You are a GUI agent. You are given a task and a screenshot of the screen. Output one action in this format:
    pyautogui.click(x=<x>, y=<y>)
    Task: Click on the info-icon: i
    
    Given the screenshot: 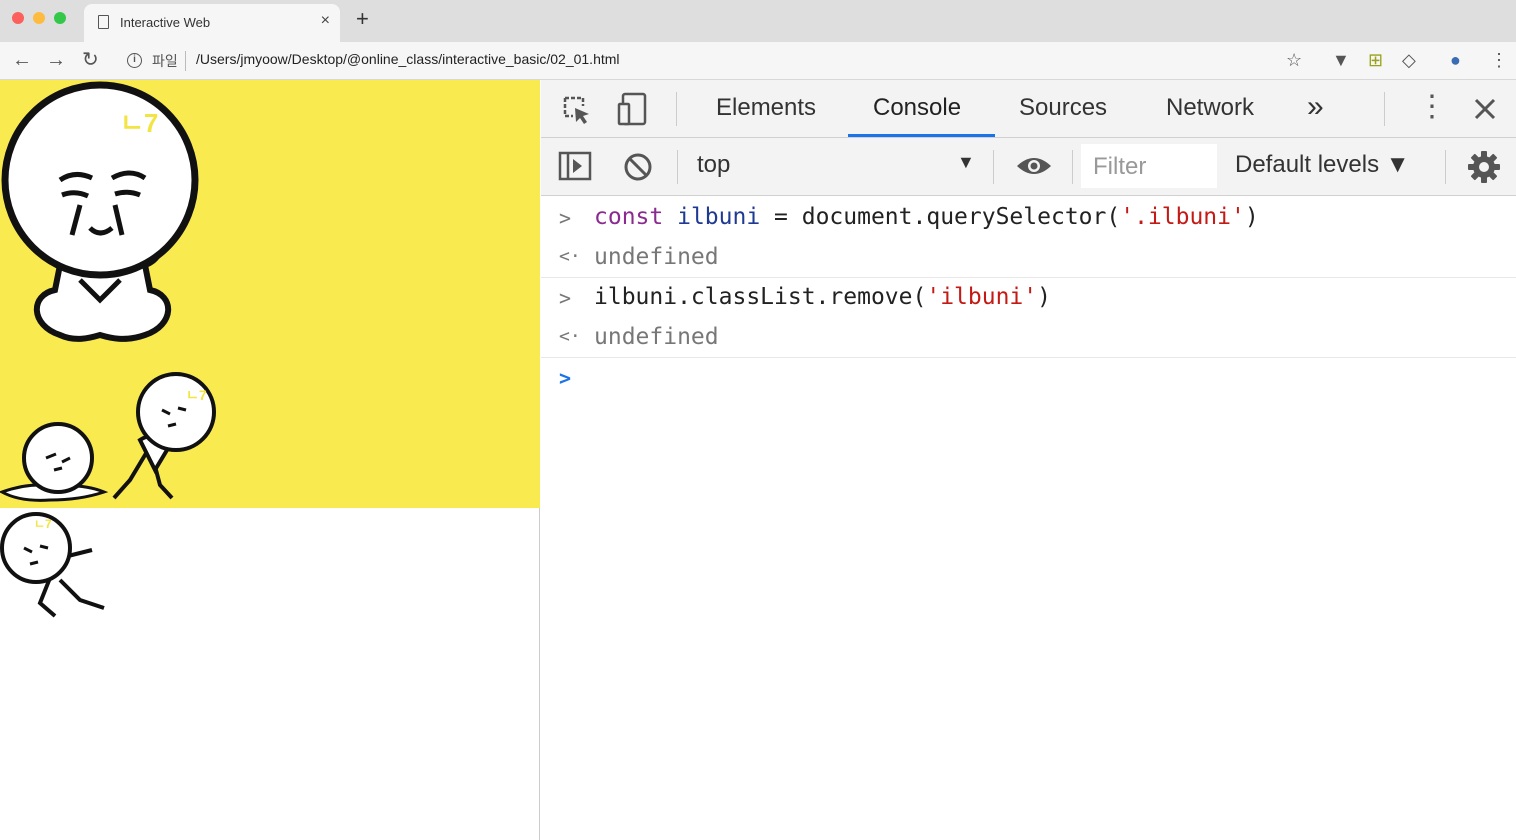 What is the action you would take?
    pyautogui.click(x=134, y=60)
    